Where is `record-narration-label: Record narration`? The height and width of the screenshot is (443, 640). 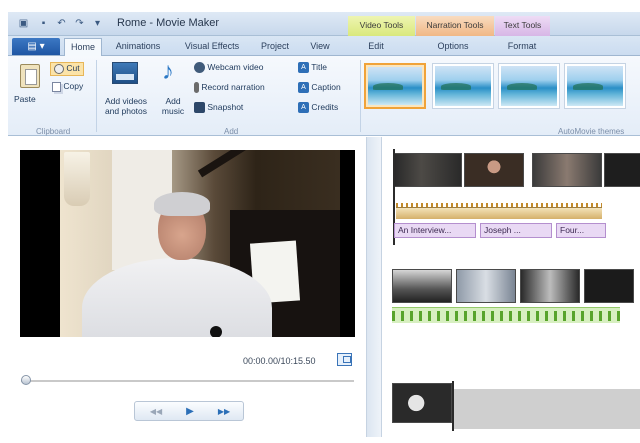 record-narration-label: Record narration is located at coordinates (233, 87).